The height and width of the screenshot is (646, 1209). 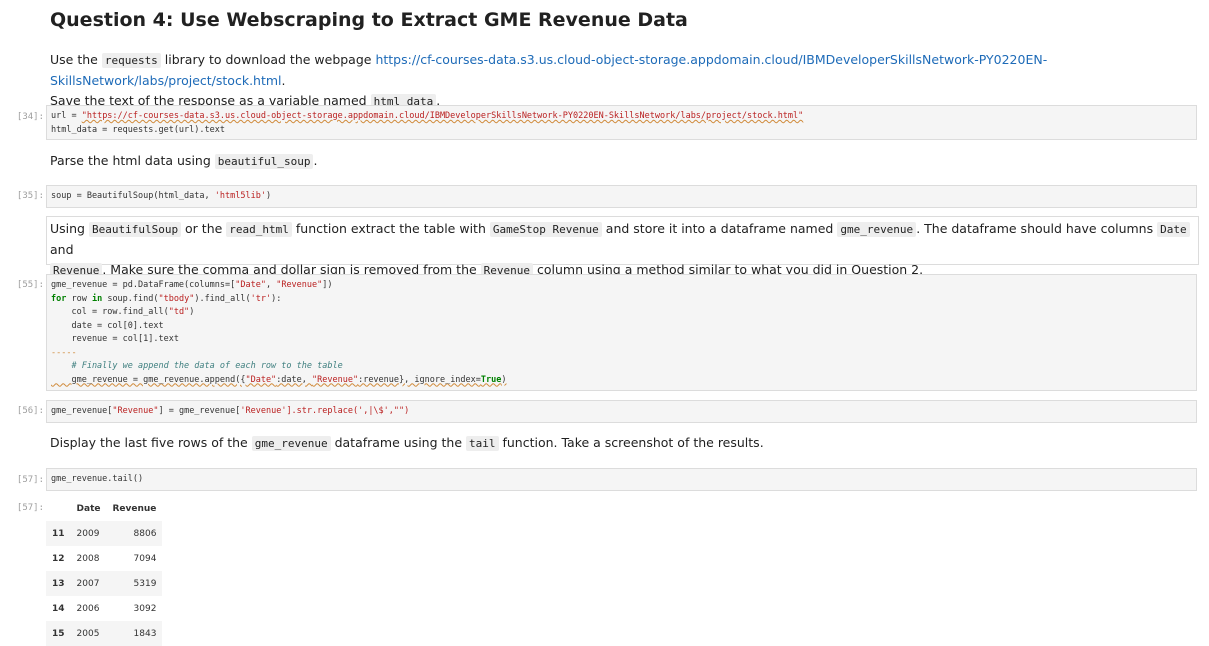 What do you see at coordinates (104, 508) in the screenshot?
I see `table-header-row: Date Revenue` at bounding box center [104, 508].